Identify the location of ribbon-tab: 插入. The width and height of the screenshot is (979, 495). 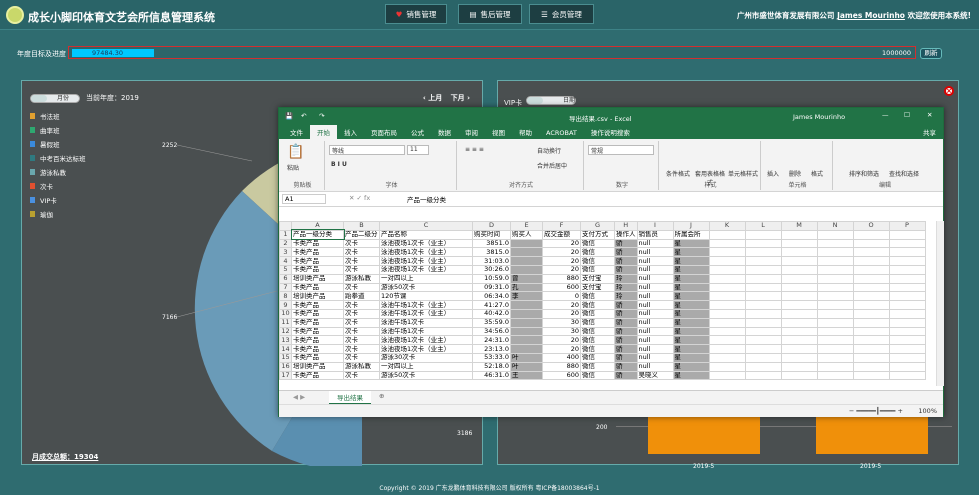
(350, 132).